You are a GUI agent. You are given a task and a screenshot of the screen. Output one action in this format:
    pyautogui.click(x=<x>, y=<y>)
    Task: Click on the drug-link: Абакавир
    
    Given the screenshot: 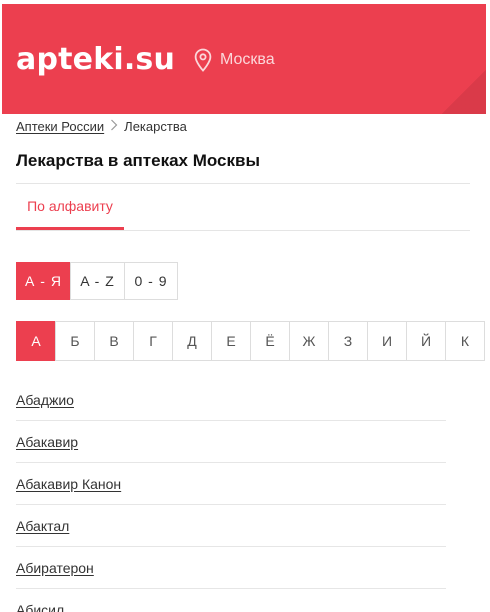 What is the action you would take?
    pyautogui.click(x=47, y=442)
    